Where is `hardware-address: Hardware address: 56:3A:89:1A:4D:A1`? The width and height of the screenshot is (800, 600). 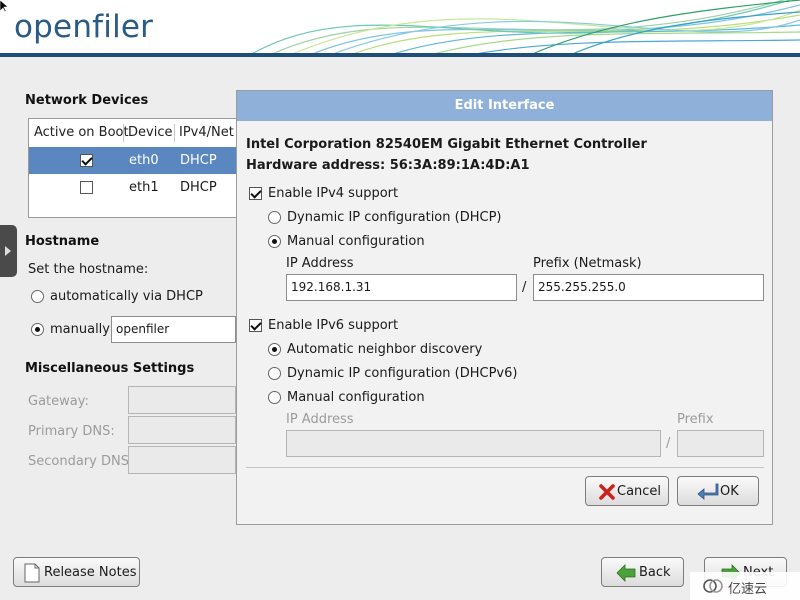
hardware-address: Hardware address: 56:3A:89:1A:4D:A1 is located at coordinates (388, 165).